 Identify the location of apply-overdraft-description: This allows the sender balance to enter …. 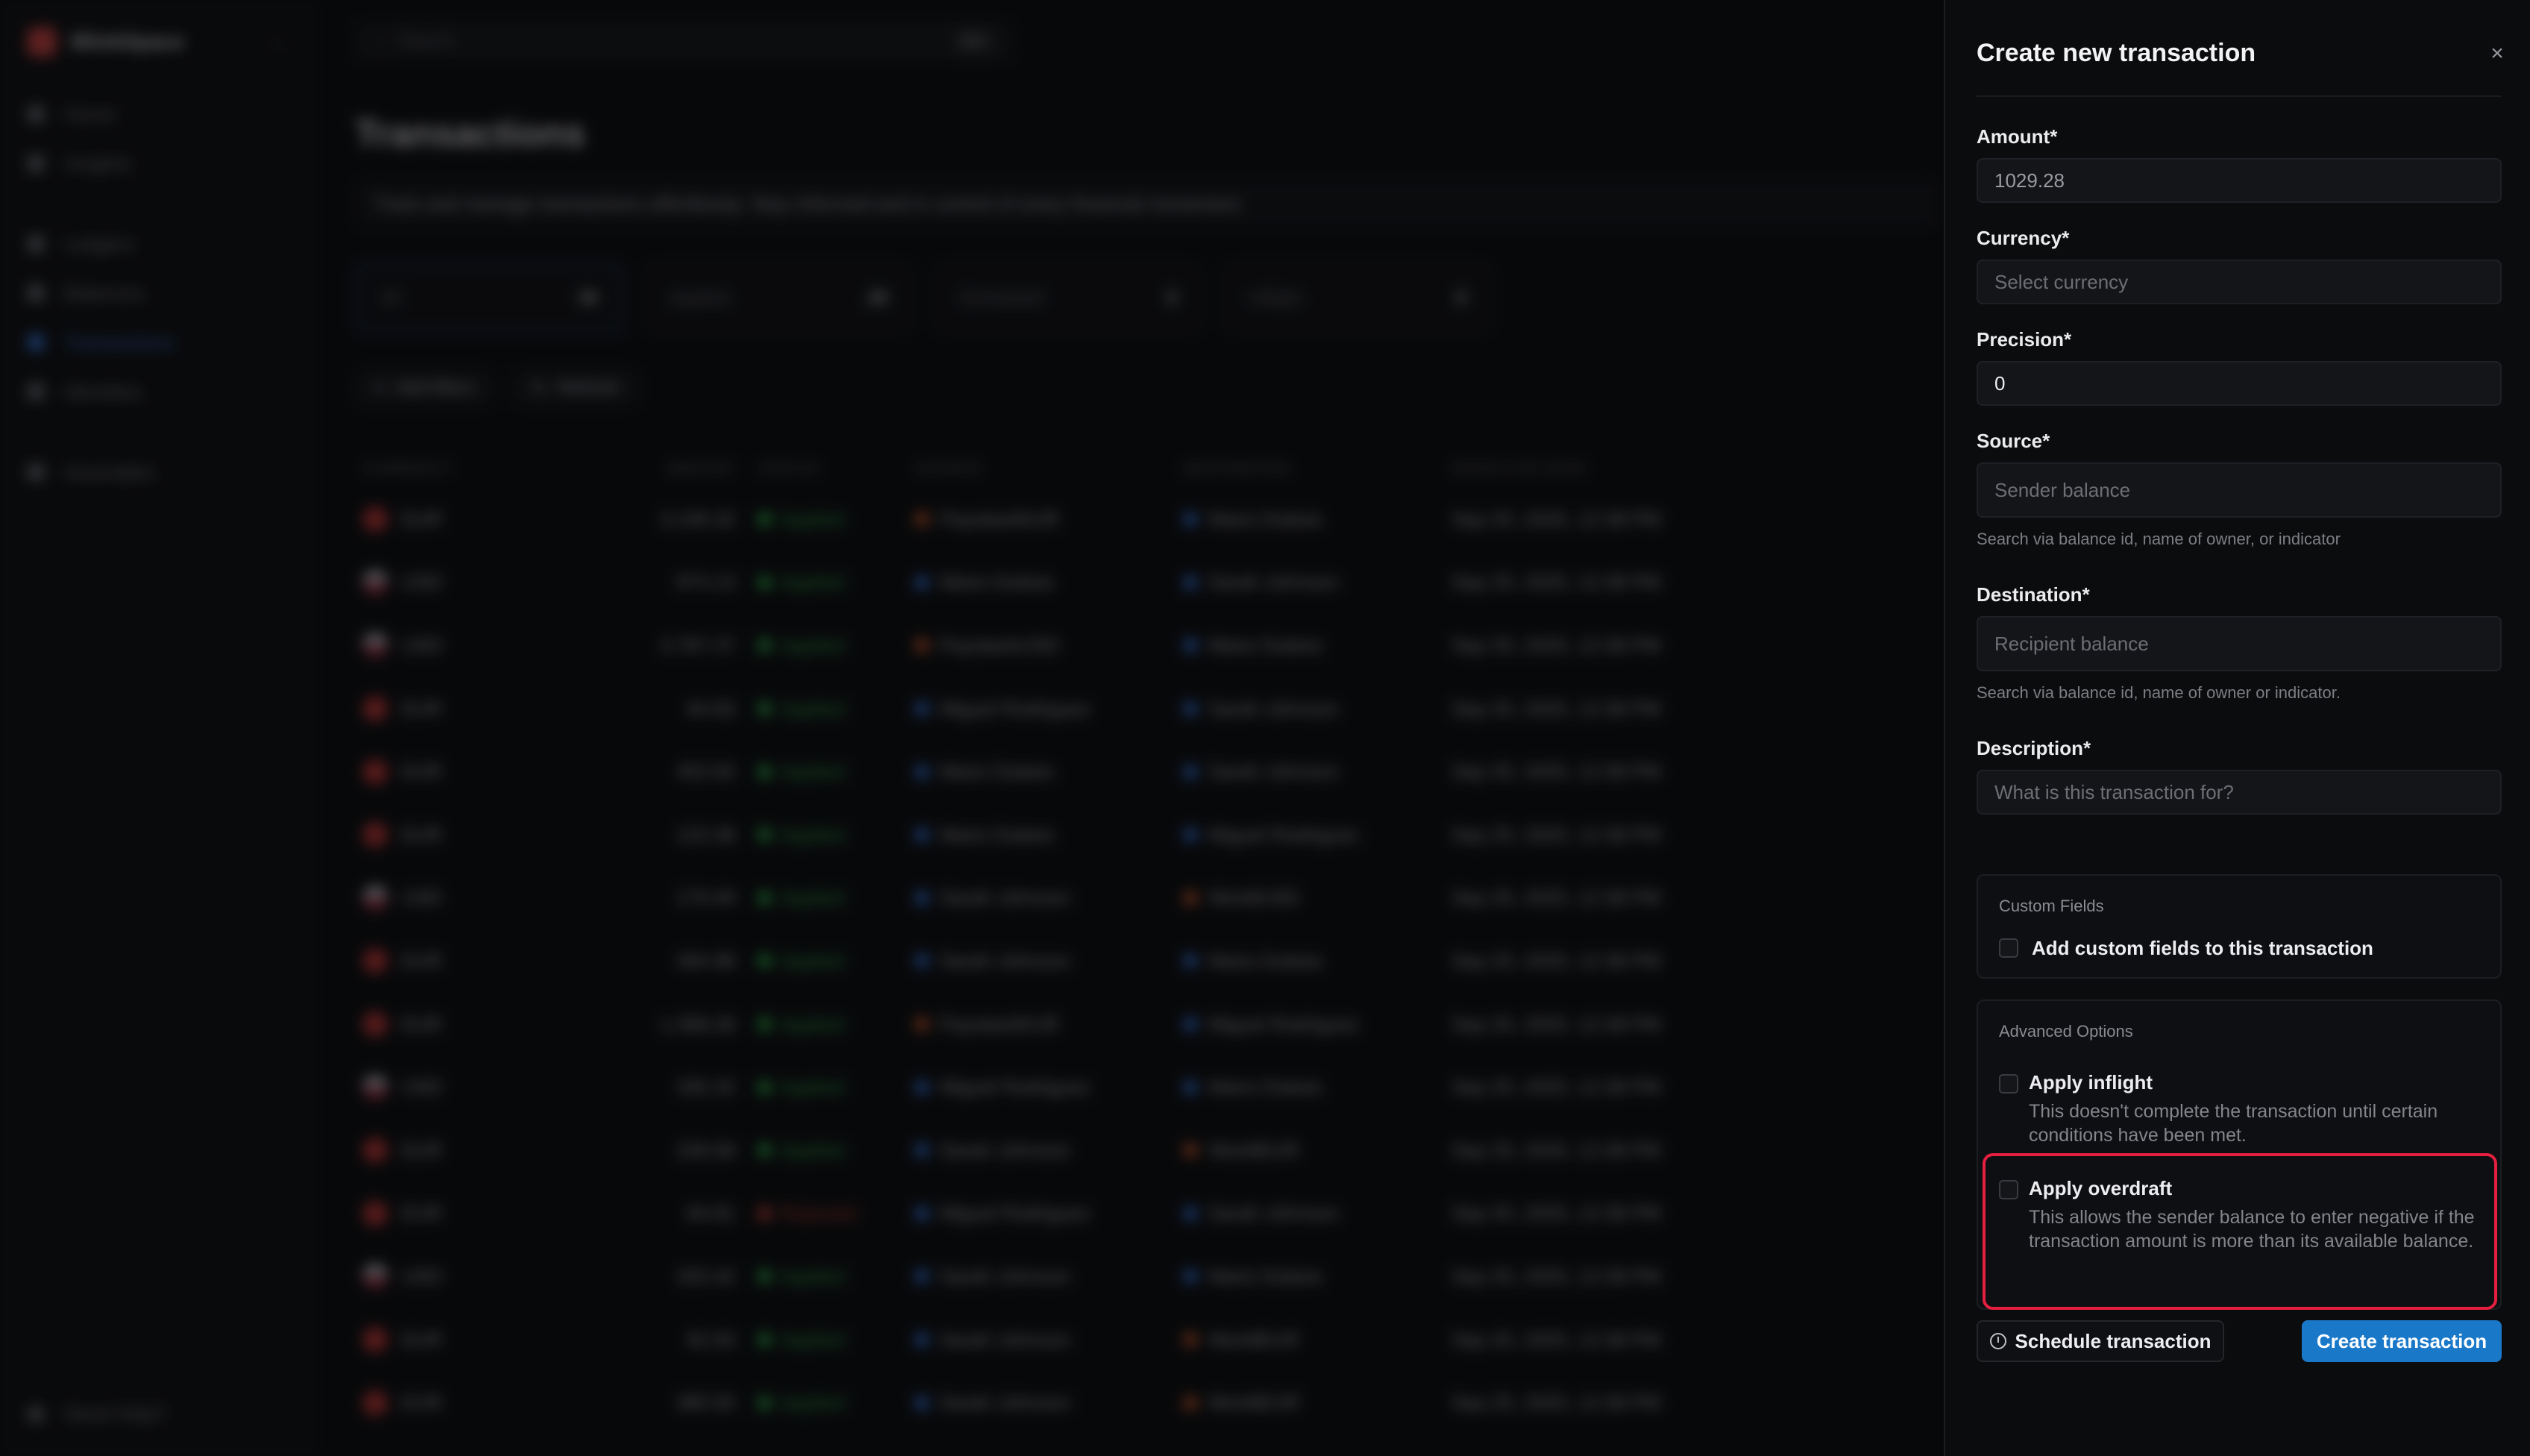
(2252, 1229).